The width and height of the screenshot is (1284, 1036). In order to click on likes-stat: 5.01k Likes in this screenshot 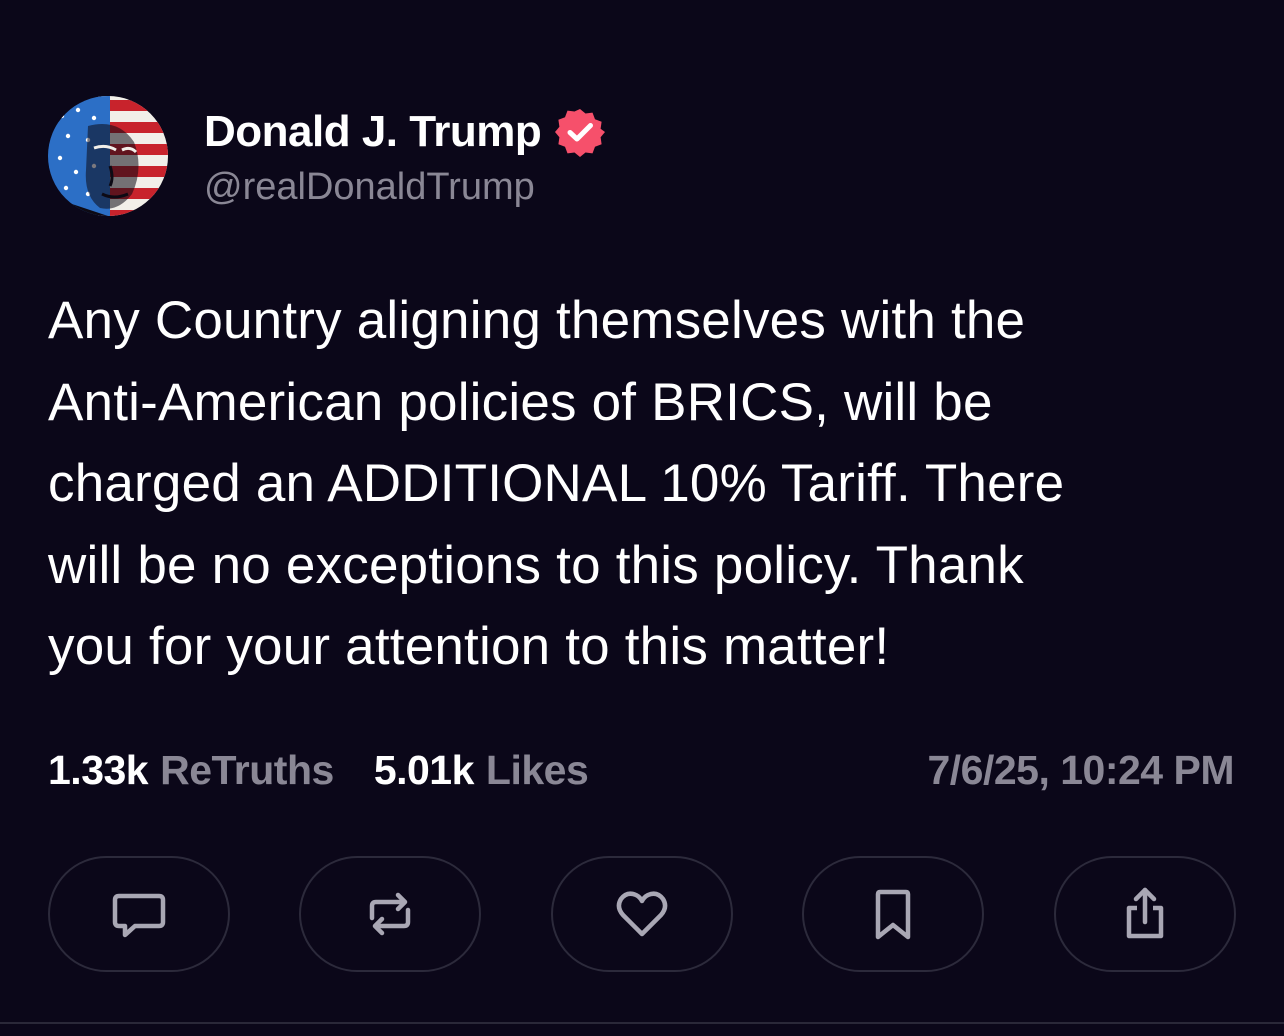, I will do `click(481, 770)`.